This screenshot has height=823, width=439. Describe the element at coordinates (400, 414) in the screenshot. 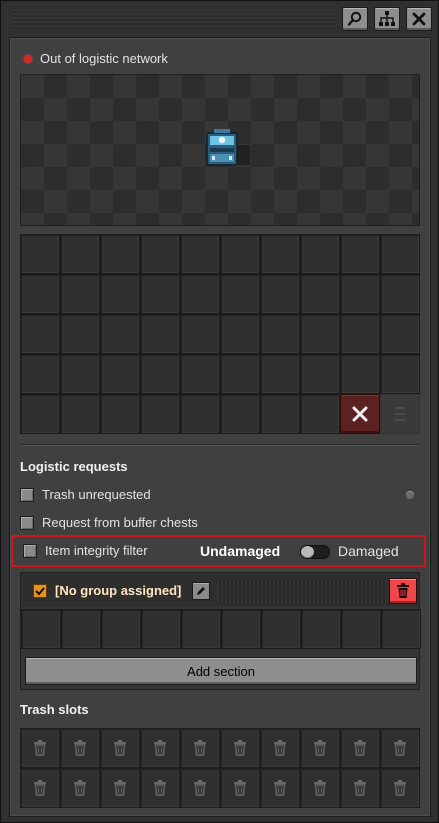

I see `inventory-limit-slot` at that location.